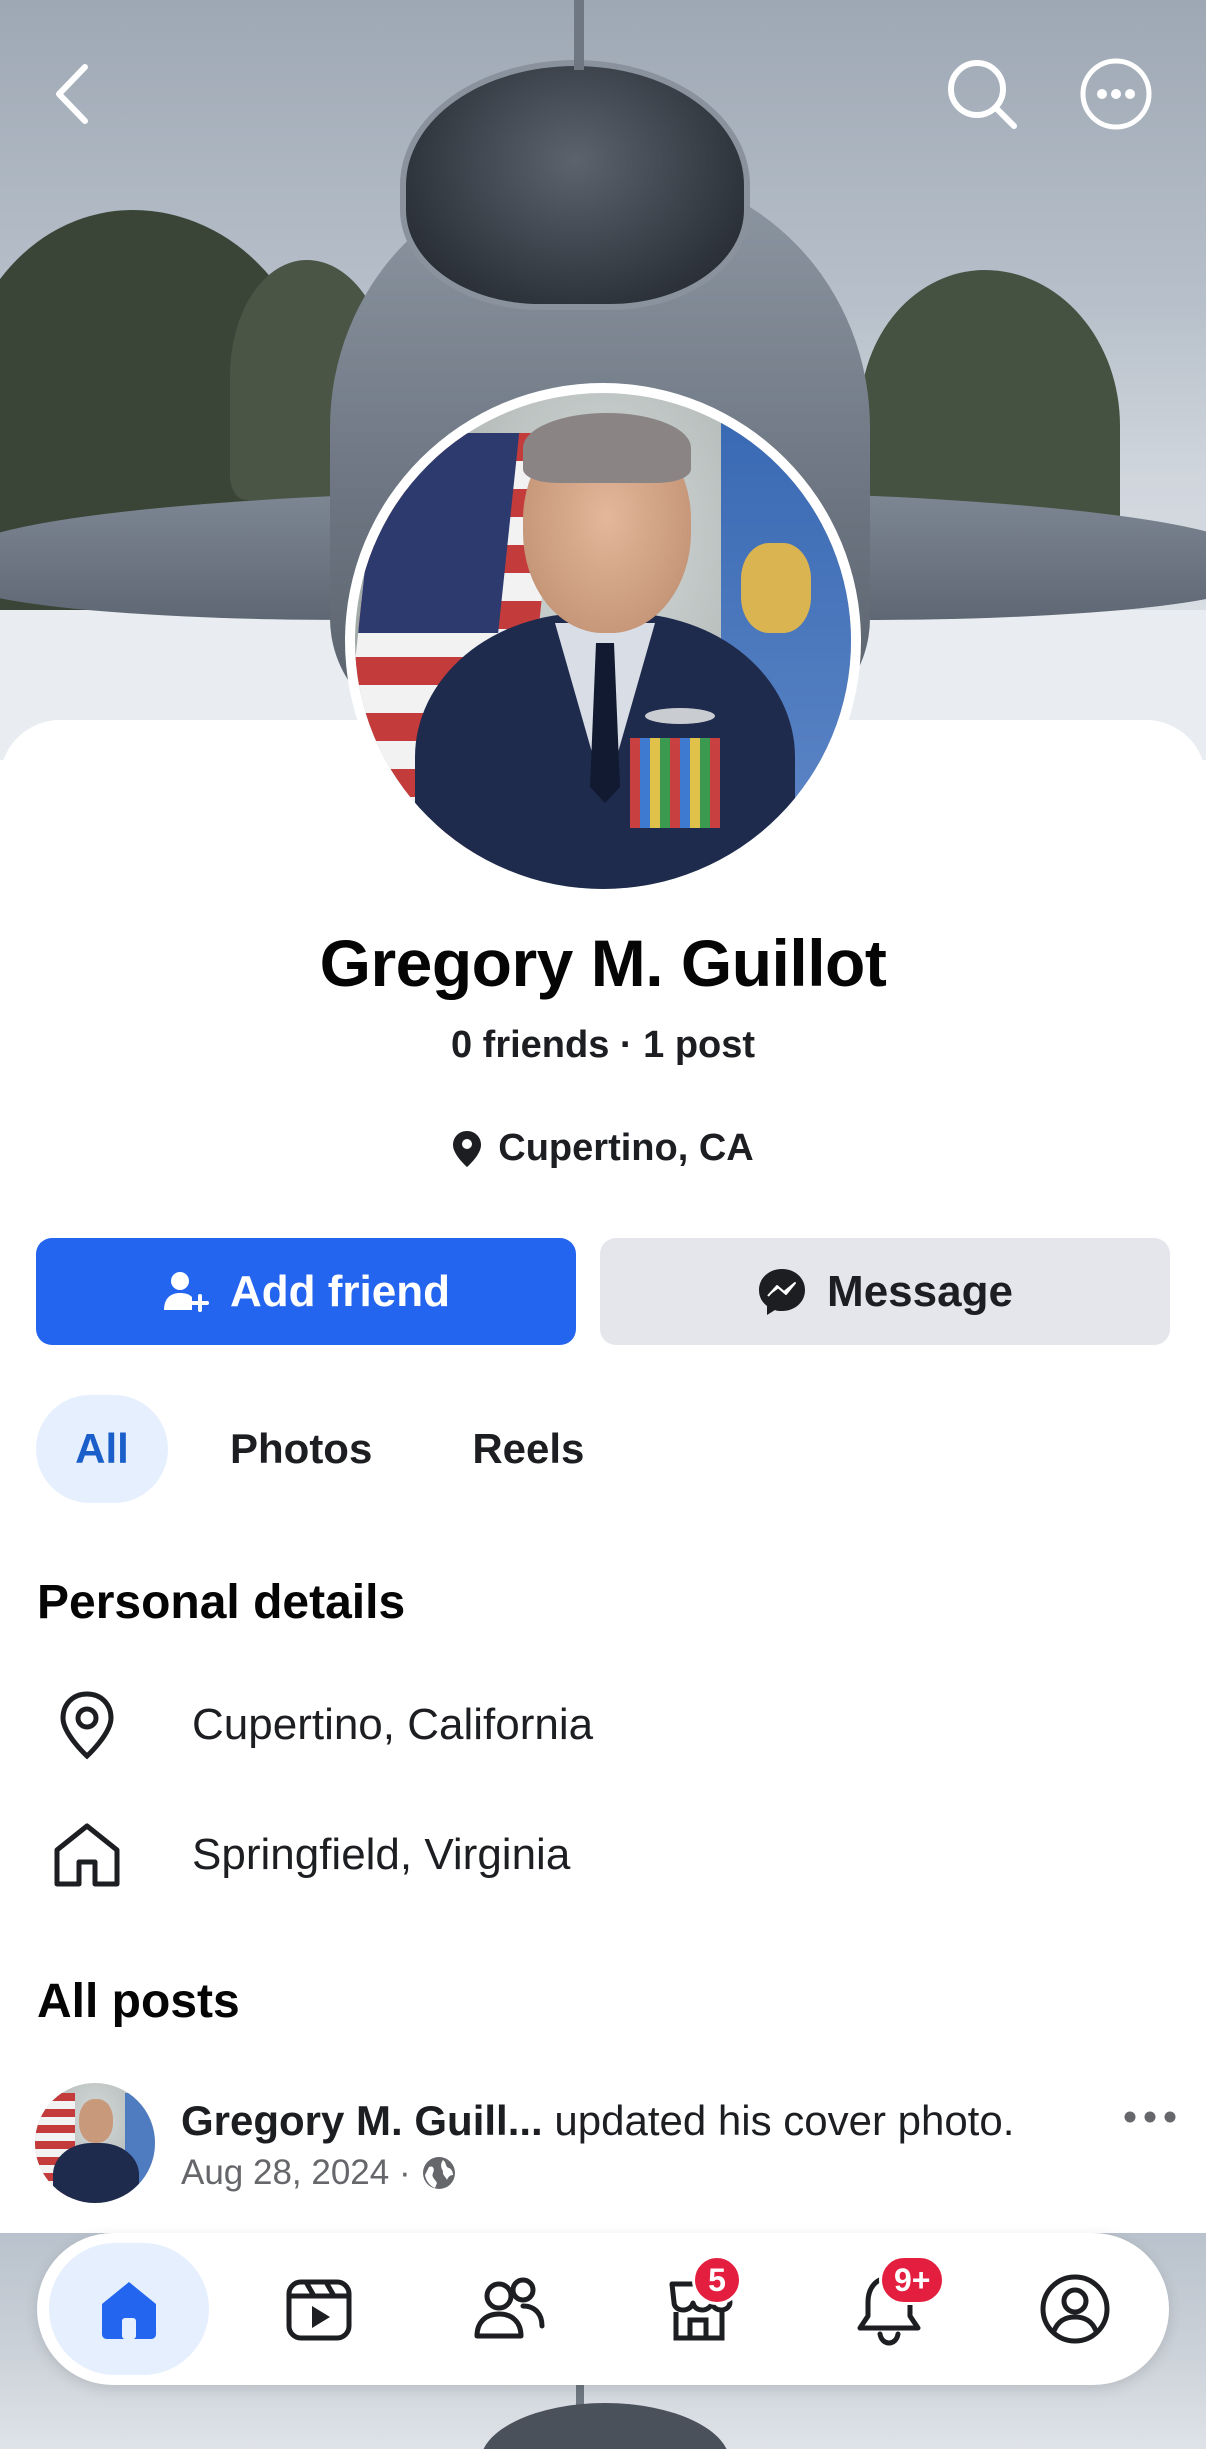 The height and width of the screenshot is (2449, 1206). I want to click on bottom-navigation: 5 9+, so click(603, 2309).